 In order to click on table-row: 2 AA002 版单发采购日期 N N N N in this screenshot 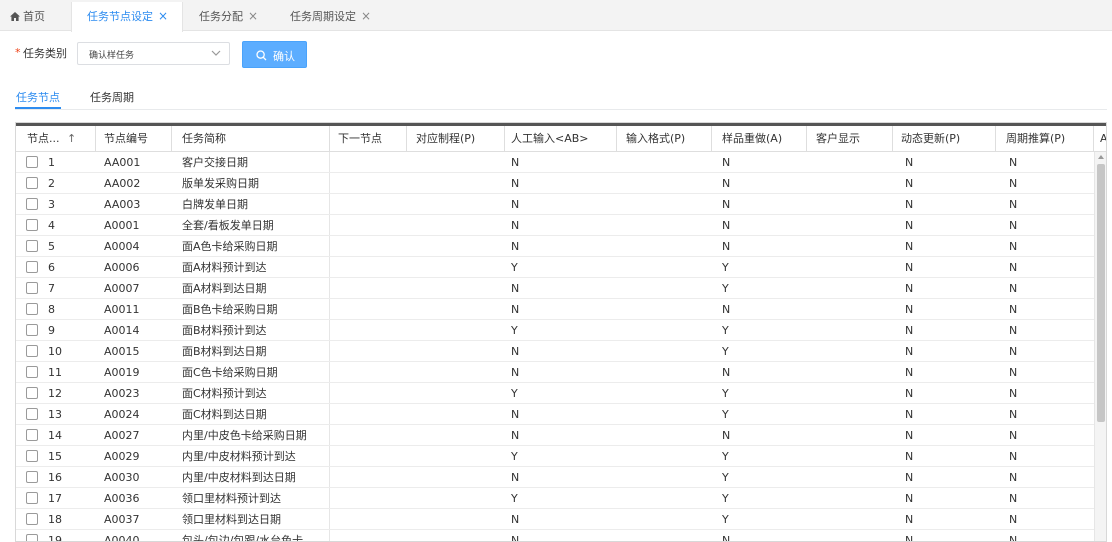, I will do `click(555, 183)`.